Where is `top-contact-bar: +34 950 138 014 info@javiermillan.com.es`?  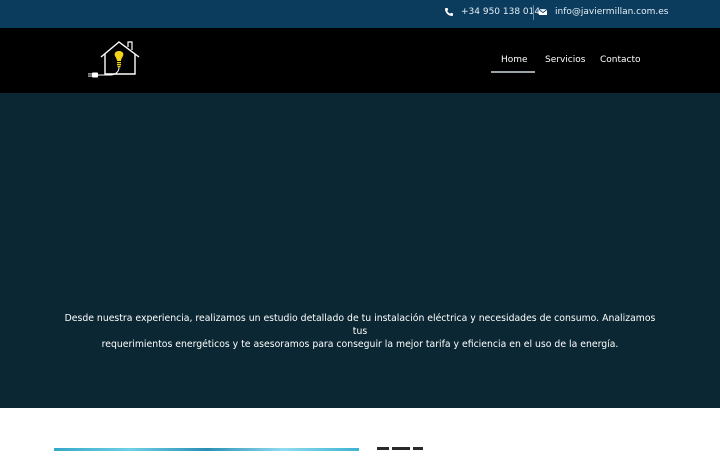
top-contact-bar: +34 950 138 014 info@javiermillan.com.es is located at coordinates (360, 14).